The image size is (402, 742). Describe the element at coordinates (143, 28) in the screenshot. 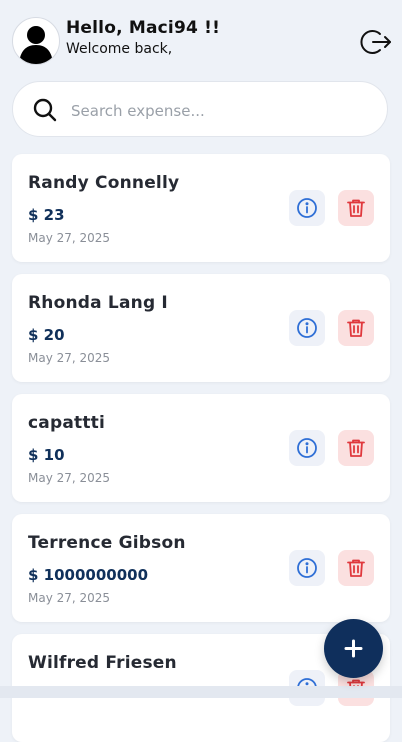

I see `greeting-title: Hello, Maci94 !!` at that location.